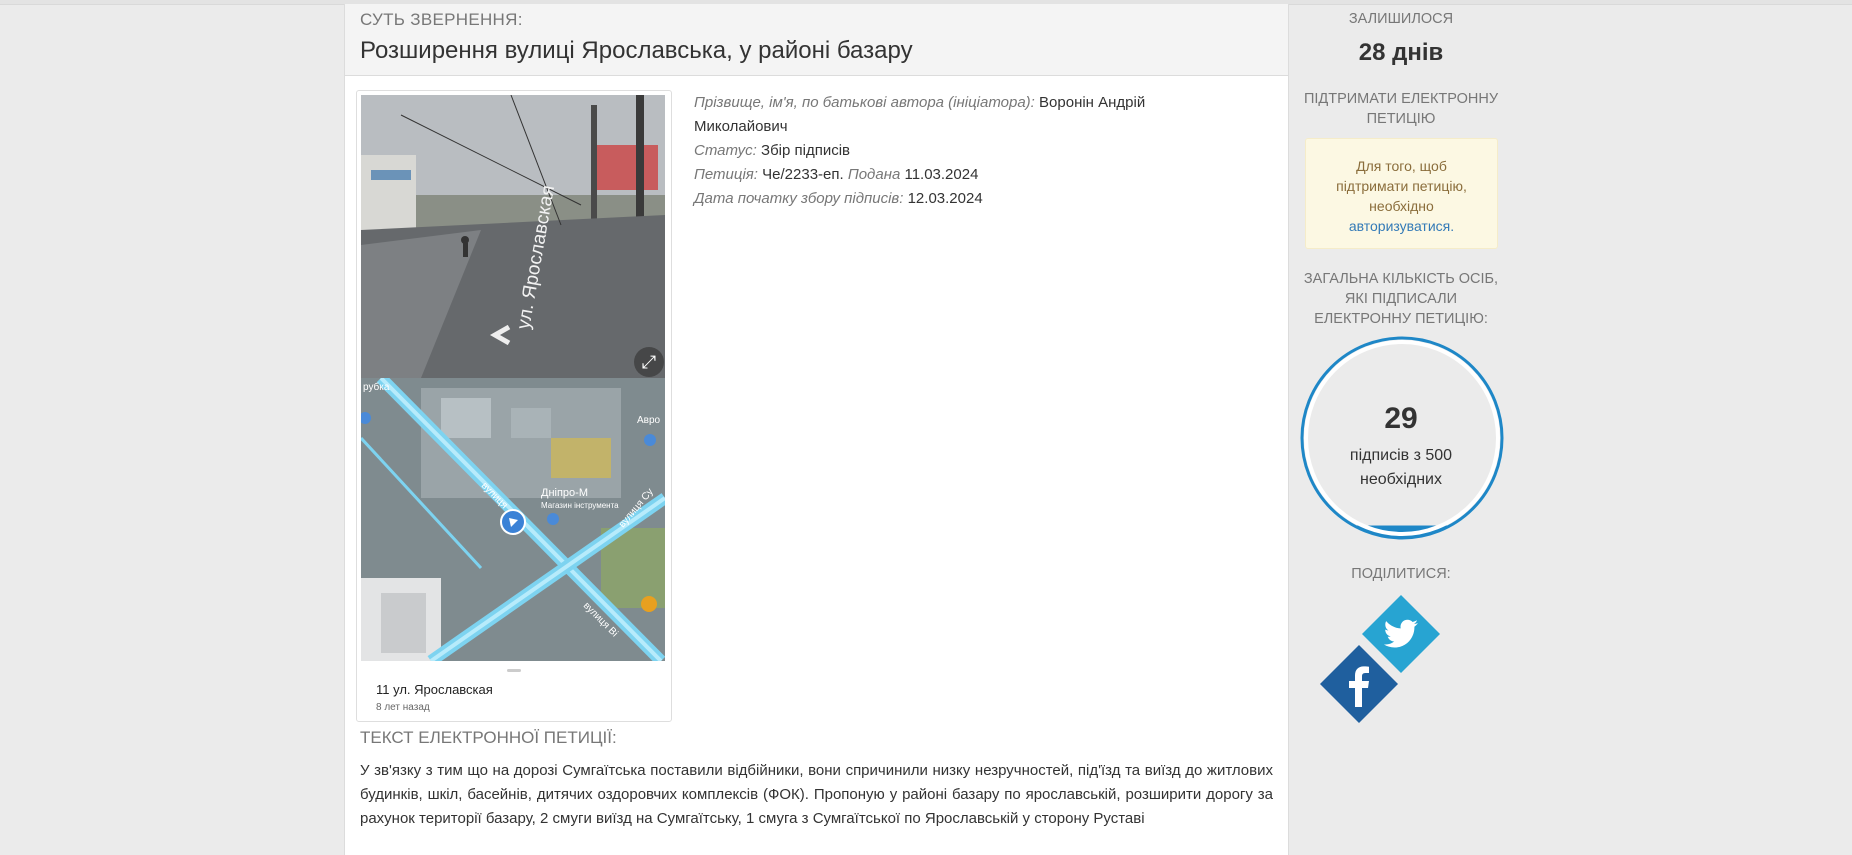  What do you see at coordinates (1401, 574) in the screenshot?
I see `share-label: ПОДІЛИТИСЯ:` at bounding box center [1401, 574].